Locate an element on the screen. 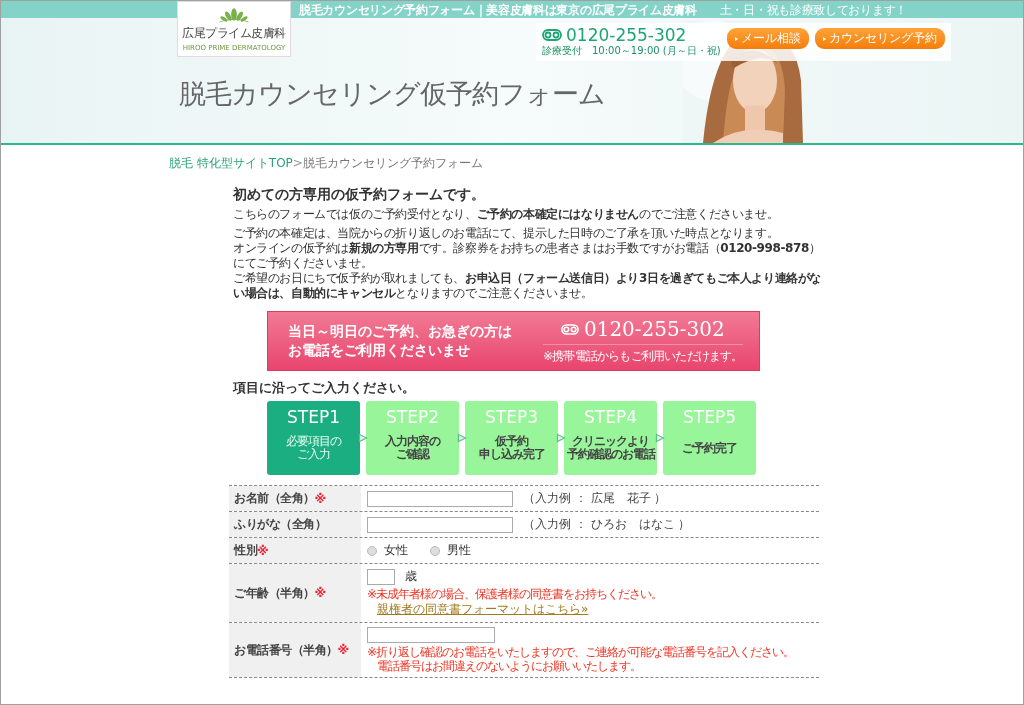 This screenshot has width=1024, height=705. field-label: ふりがな（全角） is located at coordinates (280, 524).